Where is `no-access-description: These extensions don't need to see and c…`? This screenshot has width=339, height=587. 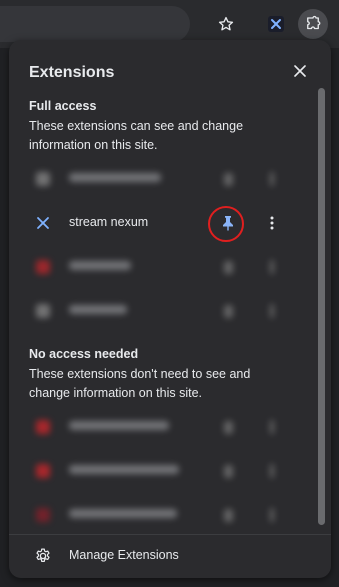
no-access-description: These extensions don't need to see and c… is located at coordinates (140, 383).